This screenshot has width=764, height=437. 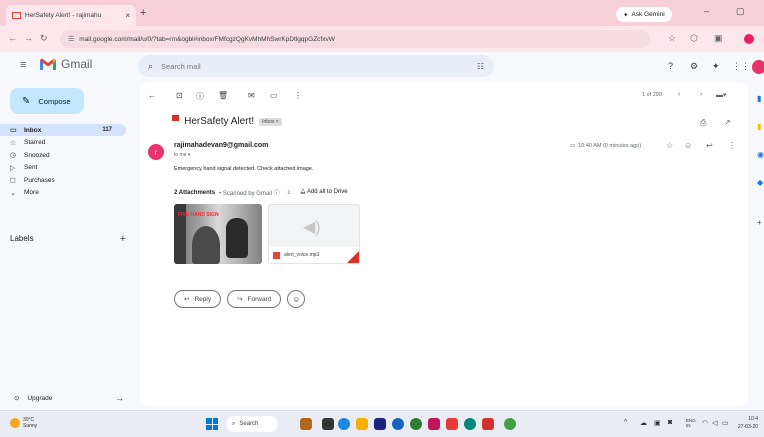 I want to click on sidebar-item-starred: ☆ Starred, so click(x=68, y=143).